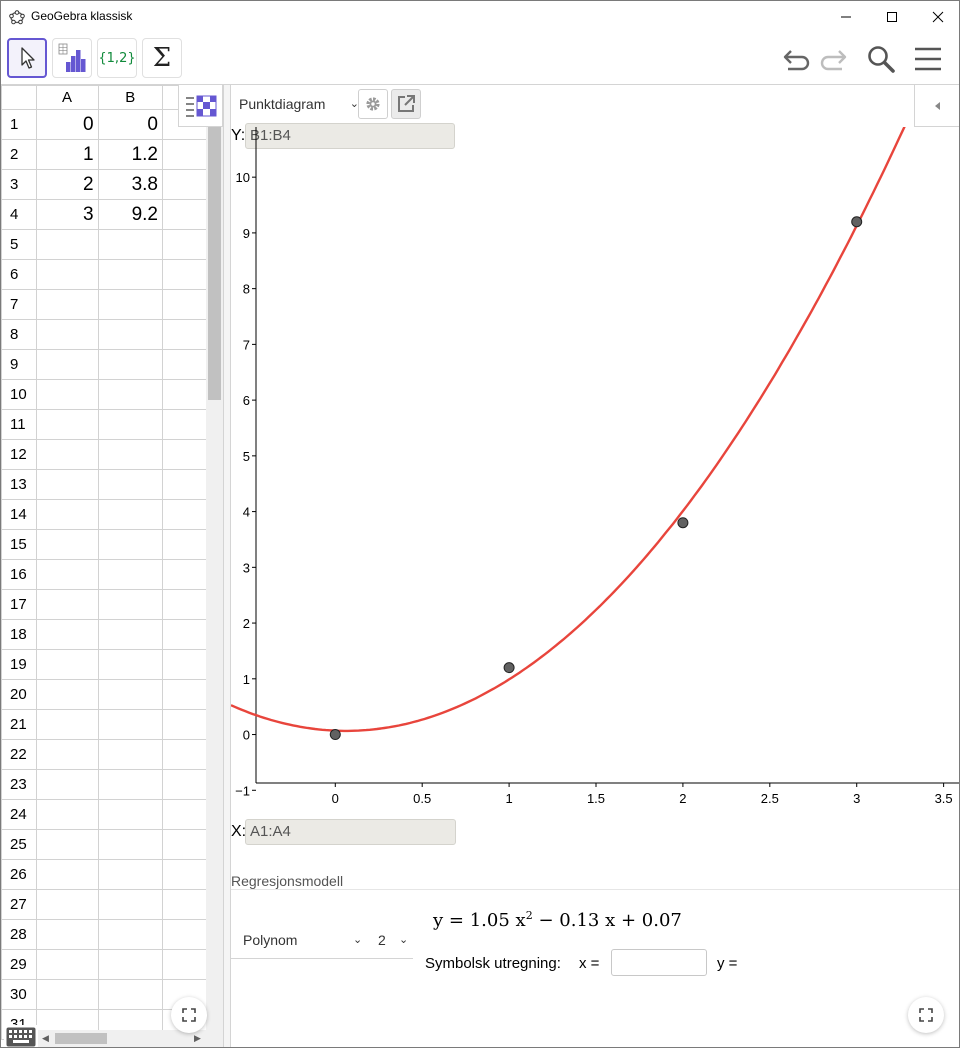  Describe the element at coordinates (130, 97) in the screenshot. I see `column-header-b: B` at that location.